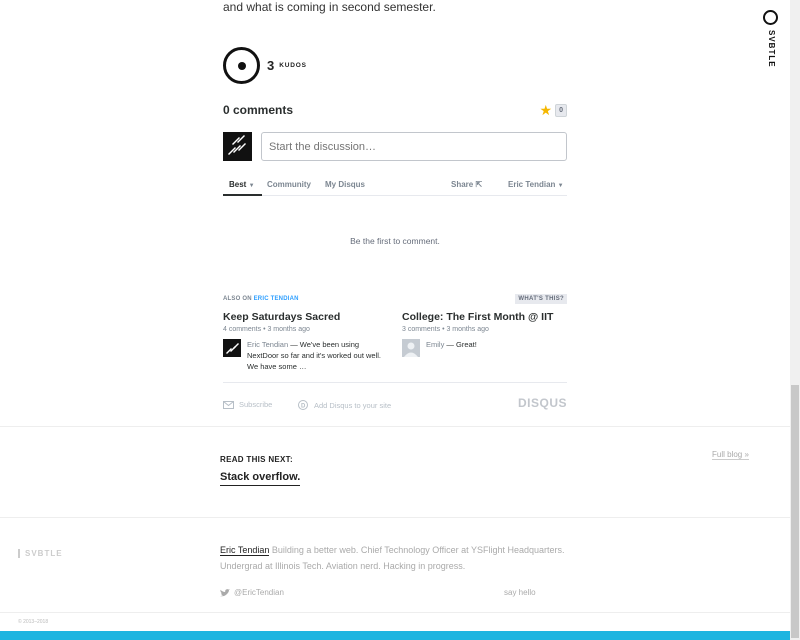 Image resolution: width=800 pixels, height=640 pixels. What do you see at coordinates (242, 184) in the screenshot?
I see `tab-best: Best ▼` at bounding box center [242, 184].